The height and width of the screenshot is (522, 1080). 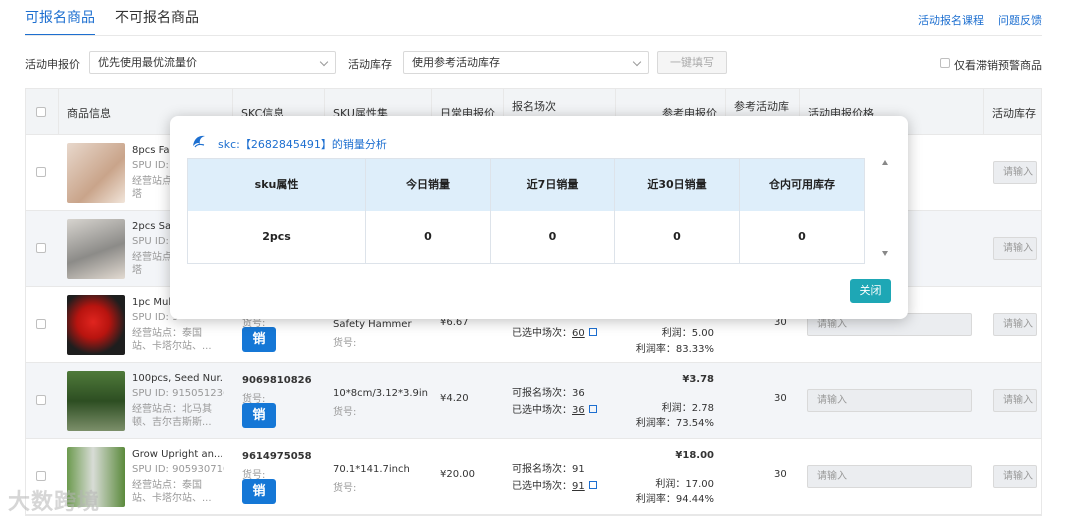 I want to click on stat-30days-value: 0, so click(x=677, y=237).